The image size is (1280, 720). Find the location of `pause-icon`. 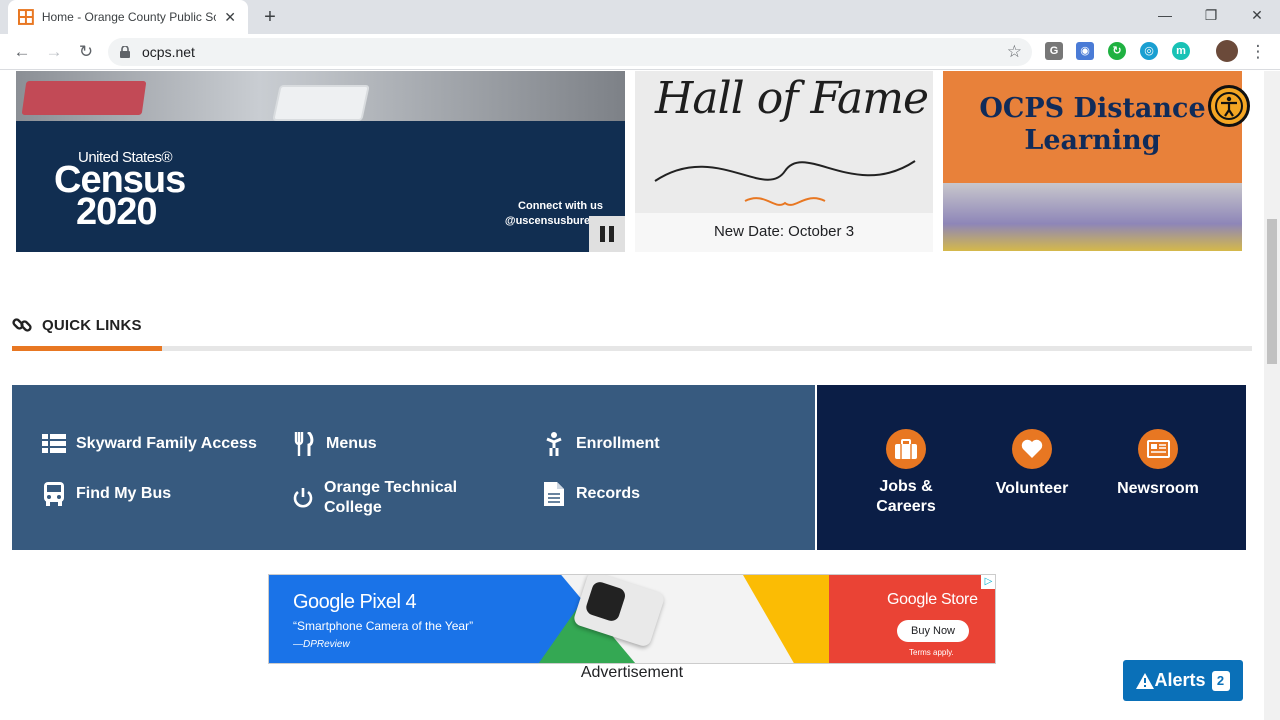

pause-icon is located at coordinates (602, 234).